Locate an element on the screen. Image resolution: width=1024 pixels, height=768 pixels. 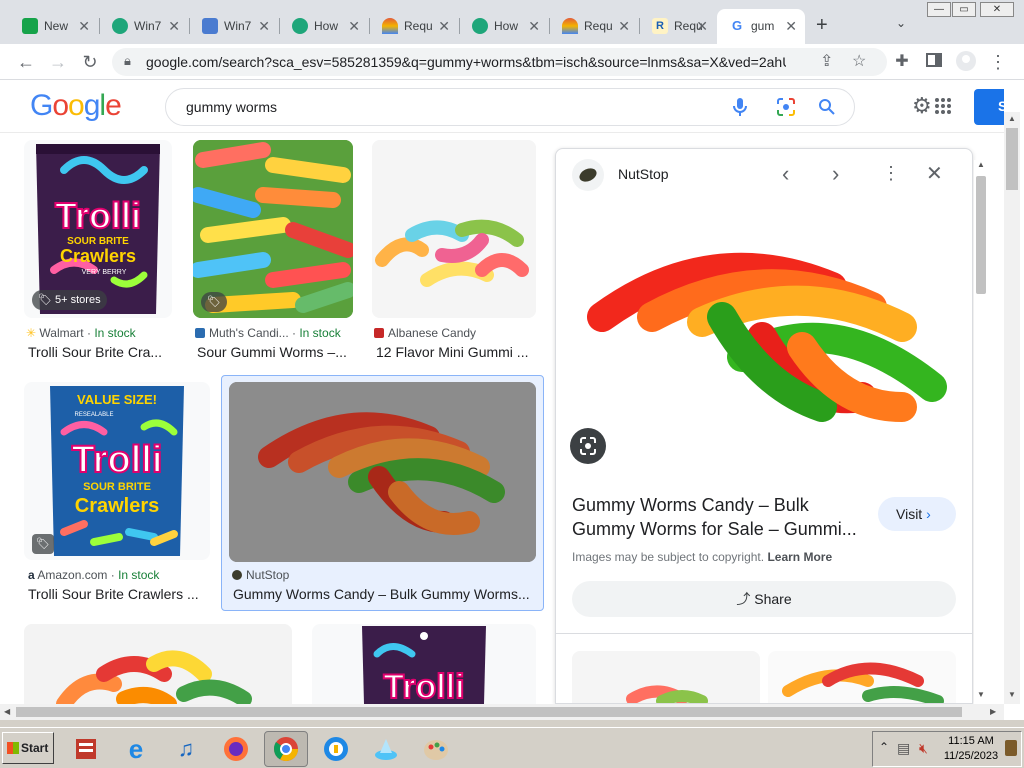
close-panel-icon: ✕ is located at coordinates (934, 173).